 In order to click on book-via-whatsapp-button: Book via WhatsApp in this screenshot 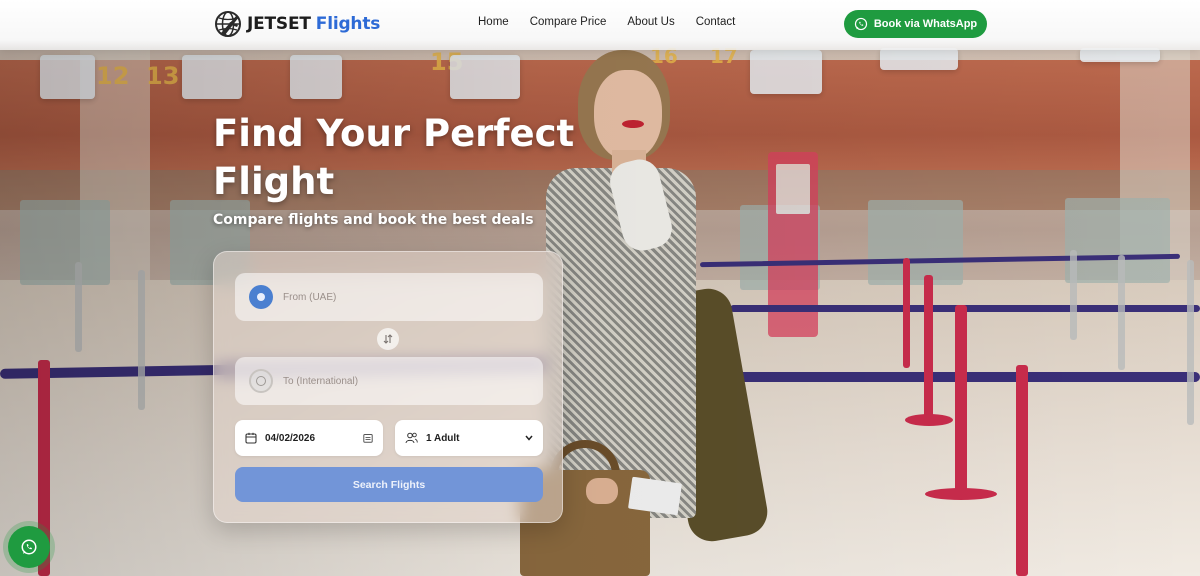, I will do `click(915, 24)`.